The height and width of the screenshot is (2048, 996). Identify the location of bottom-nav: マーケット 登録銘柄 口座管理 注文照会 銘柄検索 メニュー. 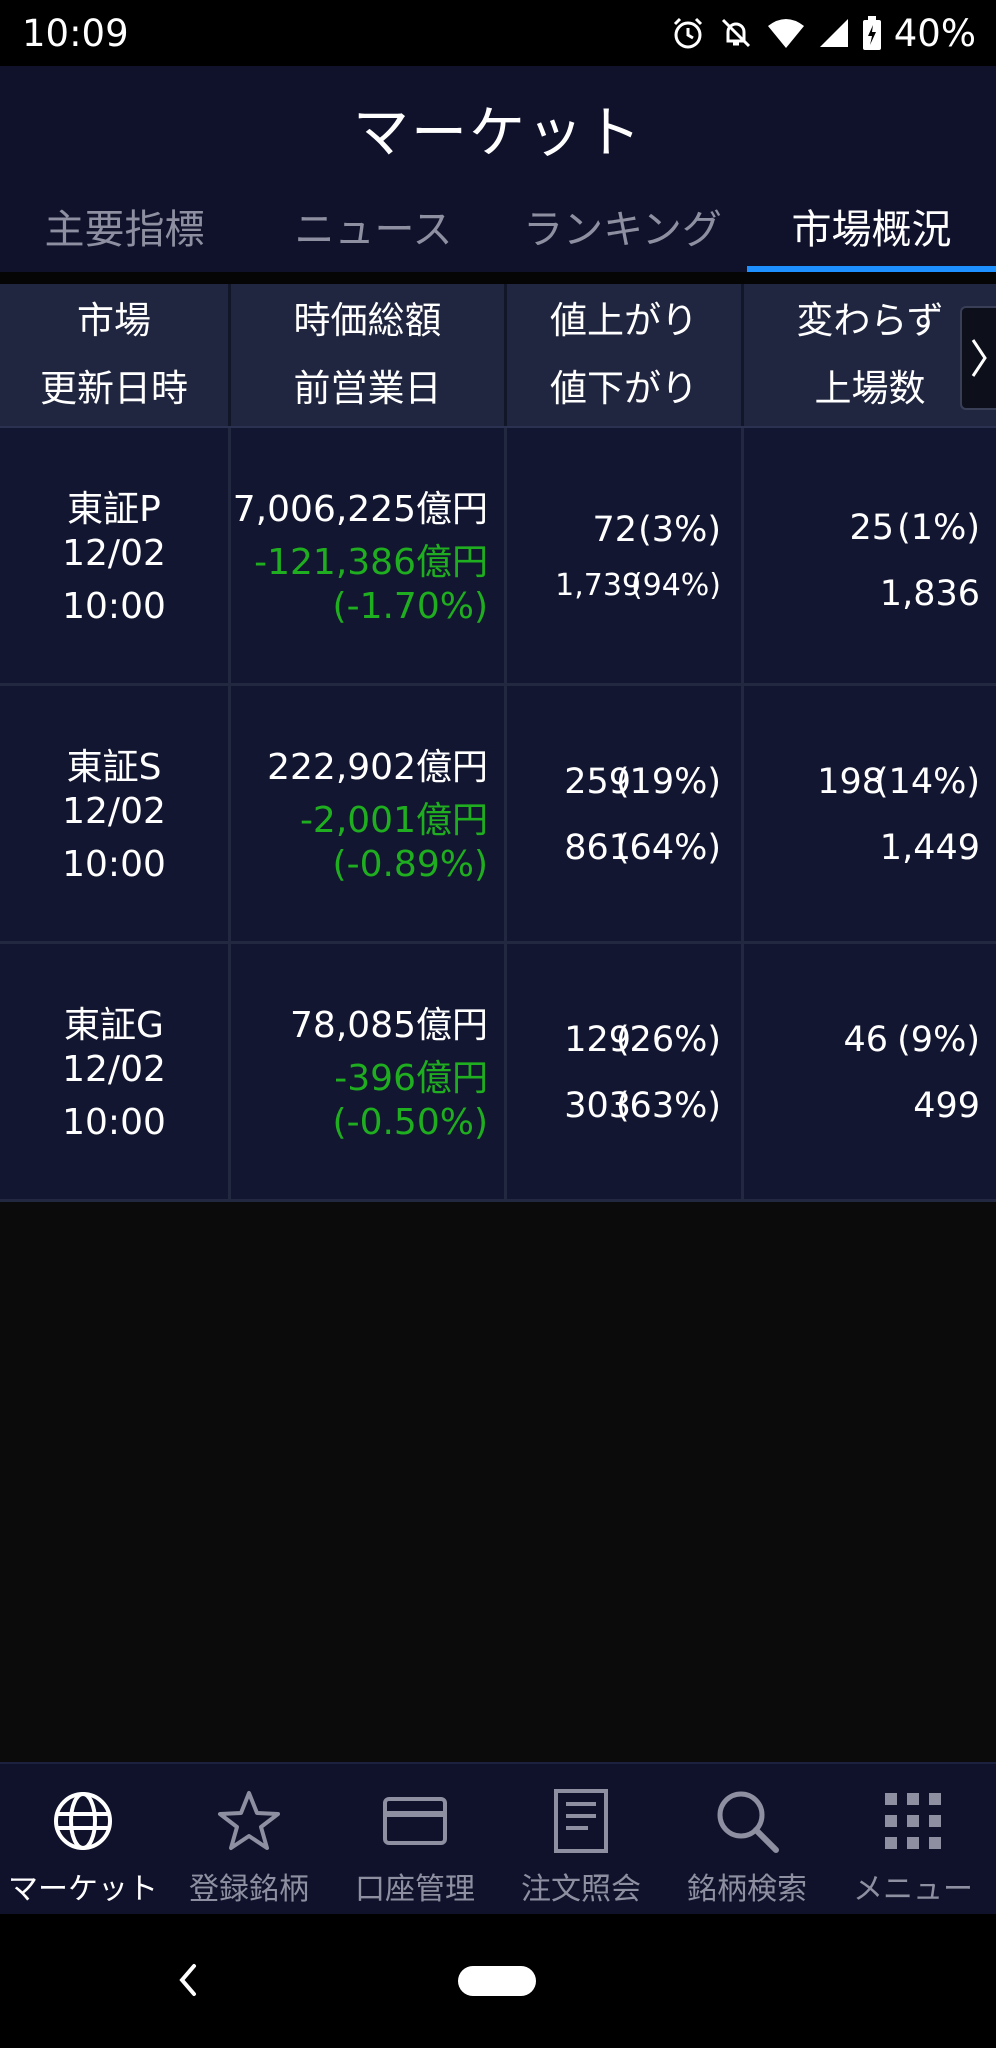
(498, 1839).